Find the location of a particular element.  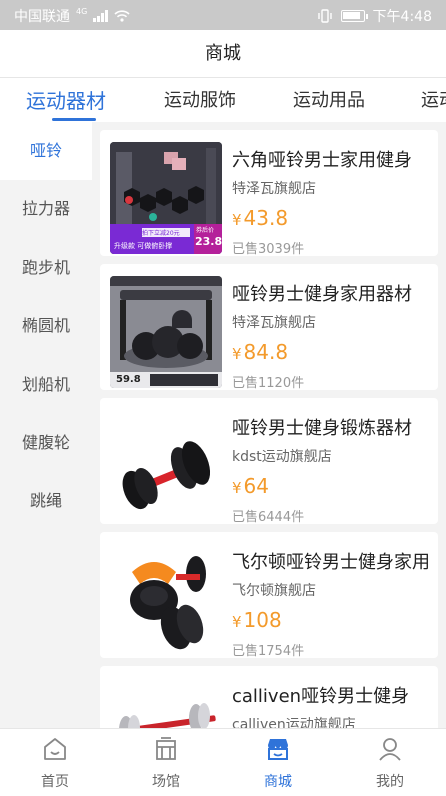

image-promo-label: 券后价 is located at coordinates (205, 230).